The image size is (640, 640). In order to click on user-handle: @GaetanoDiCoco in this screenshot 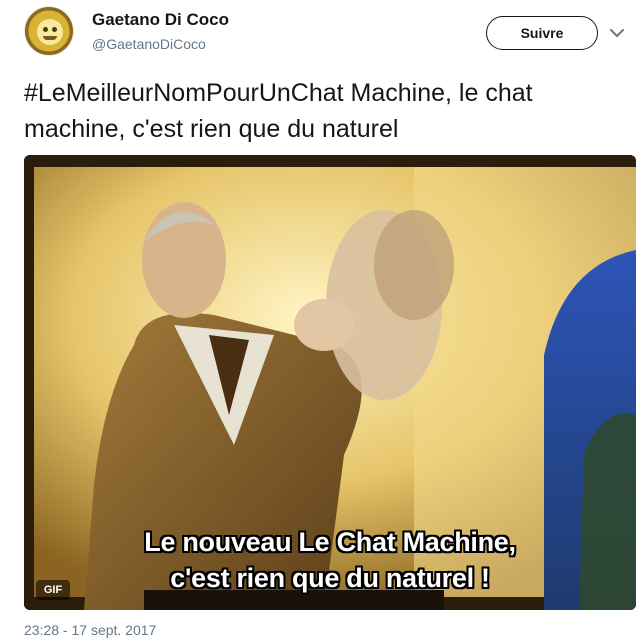, I will do `click(149, 44)`.